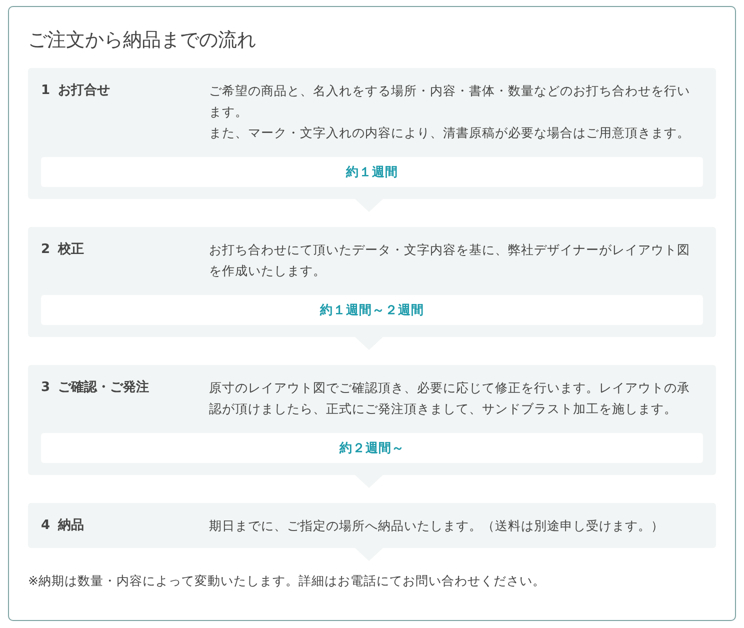  Describe the element at coordinates (372, 172) in the screenshot. I see `duration-label: 約１週間` at that location.